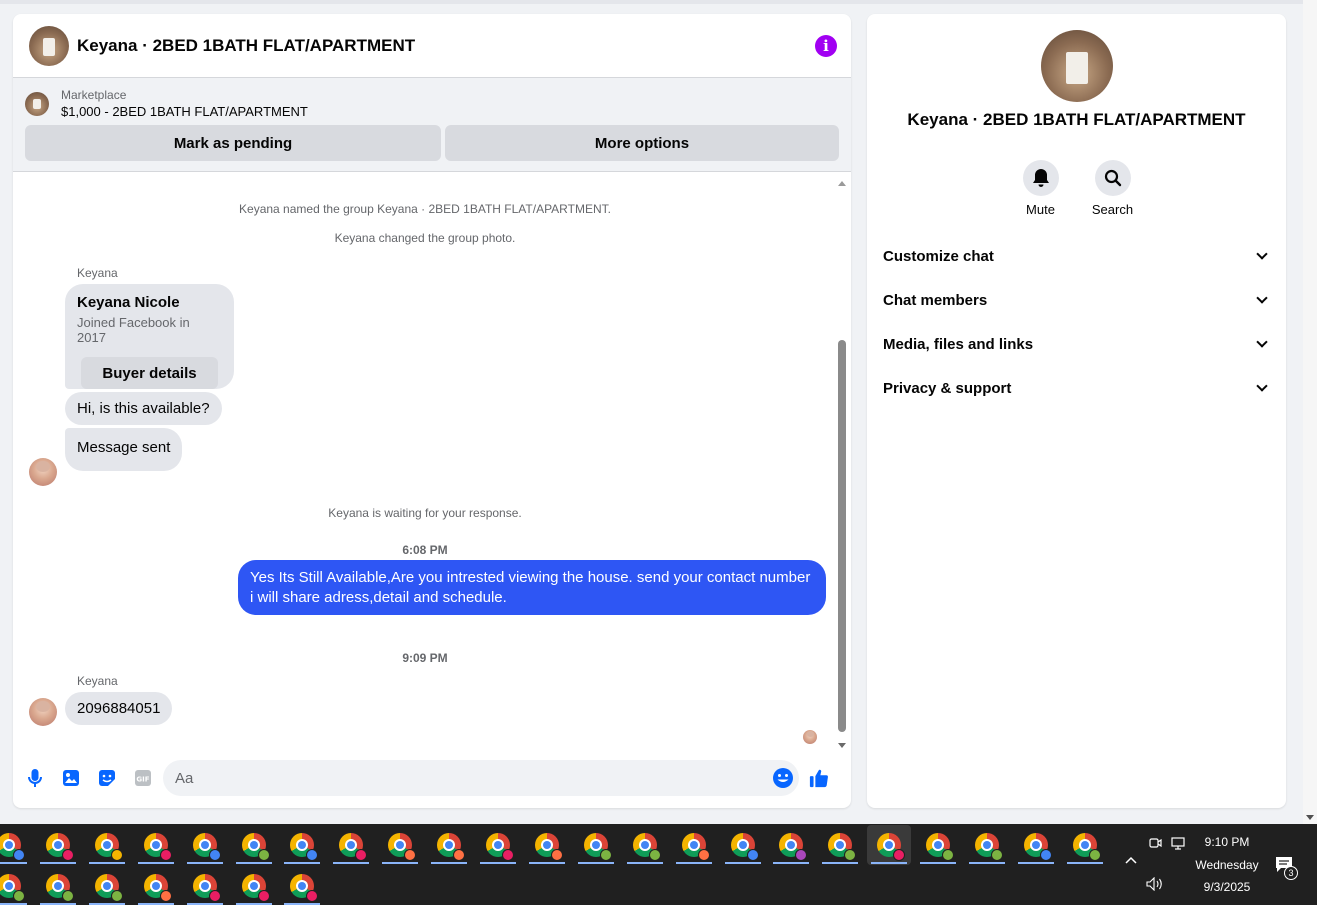 This screenshot has height=905, width=1317. What do you see at coordinates (119, 708) in the screenshot?
I see `message-bubble-in: 2096884051` at bounding box center [119, 708].